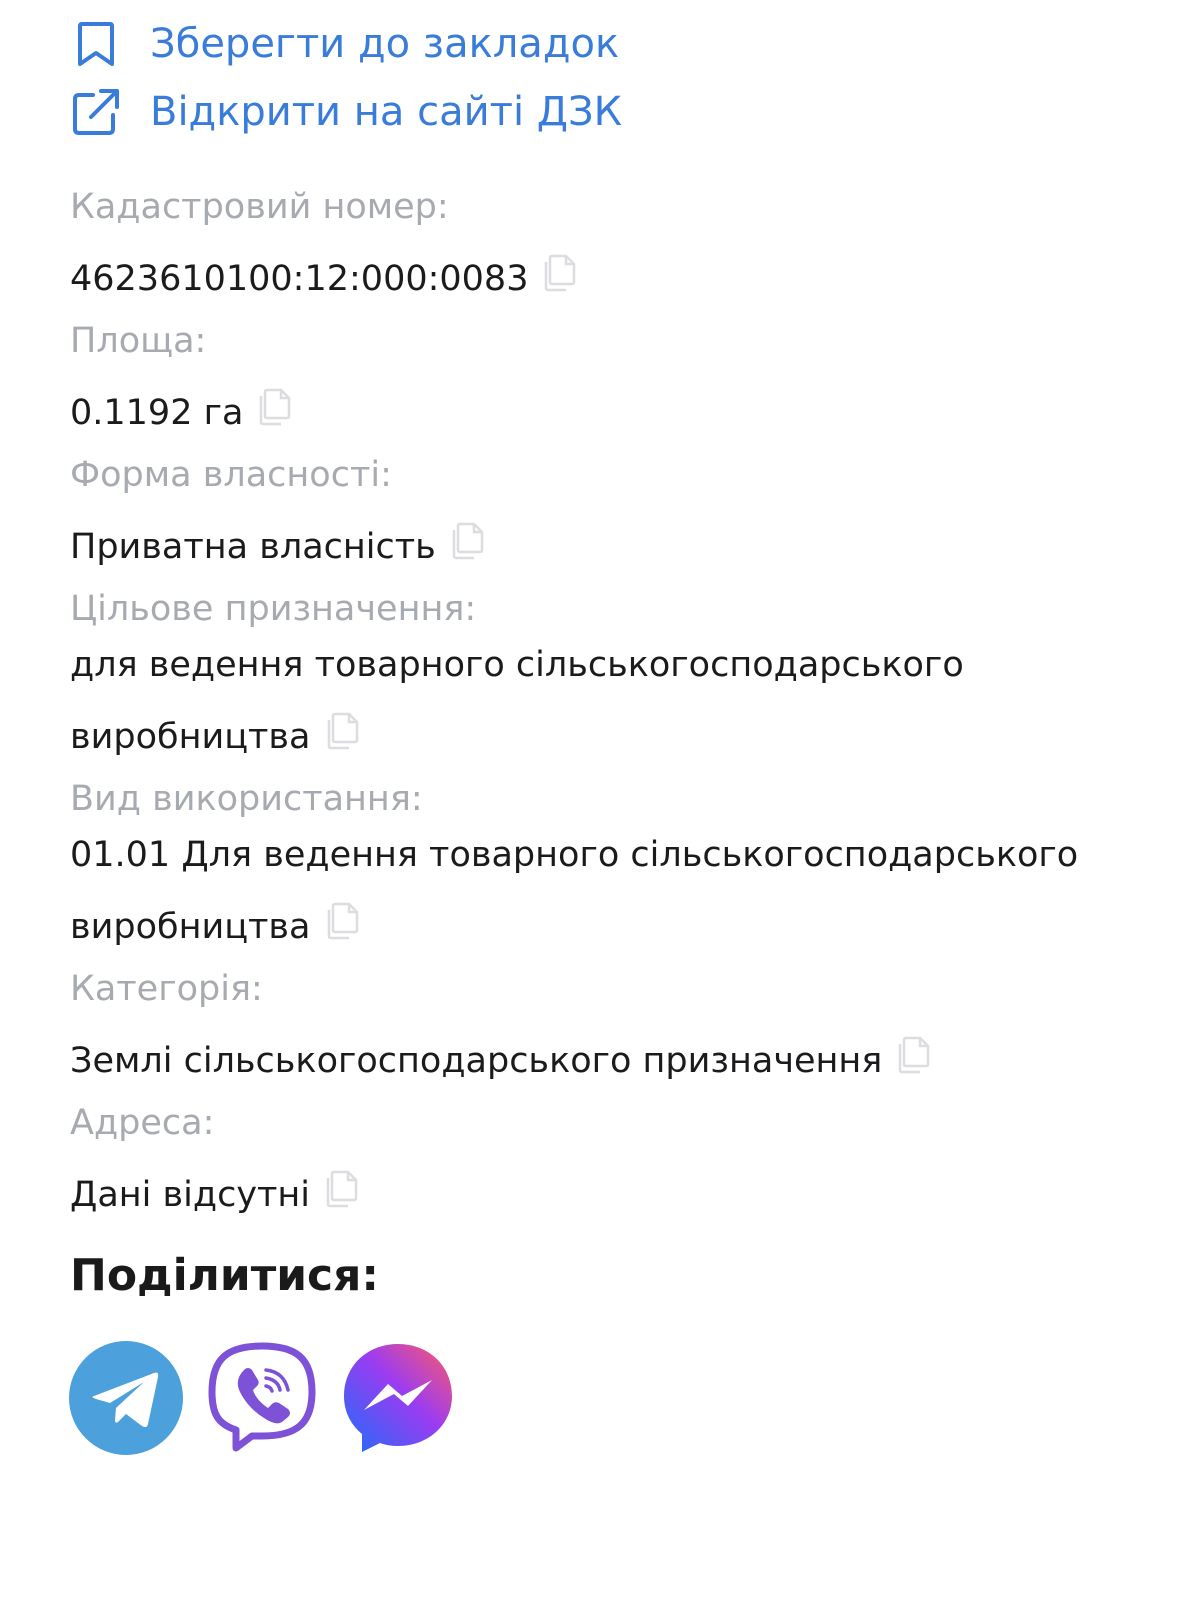  I want to click on cadastral-number-label: Кадастровий номер:, so click(259, 207).